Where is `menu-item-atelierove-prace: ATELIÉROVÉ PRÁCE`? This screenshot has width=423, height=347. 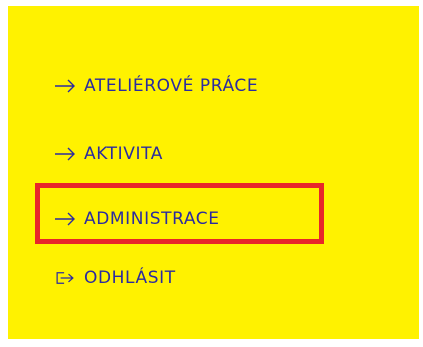 menu-item-atelierove-prace: ATELIÉROVÉ PRÁCE is located at coordinates (156, 86).